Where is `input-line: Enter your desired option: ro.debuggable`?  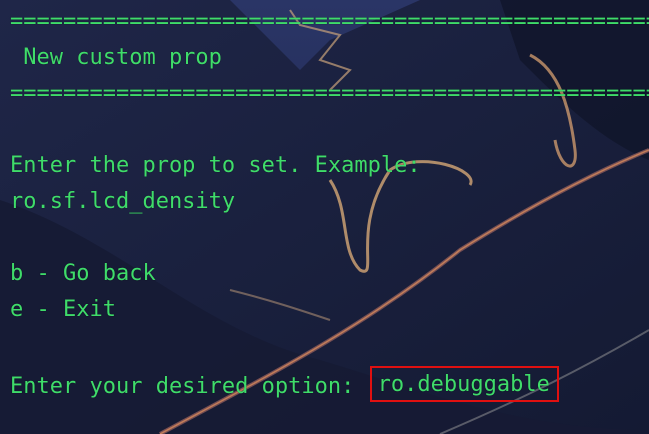
input-line: Enter your desired option: ro.debuggable is located at coordinates (284, 384).